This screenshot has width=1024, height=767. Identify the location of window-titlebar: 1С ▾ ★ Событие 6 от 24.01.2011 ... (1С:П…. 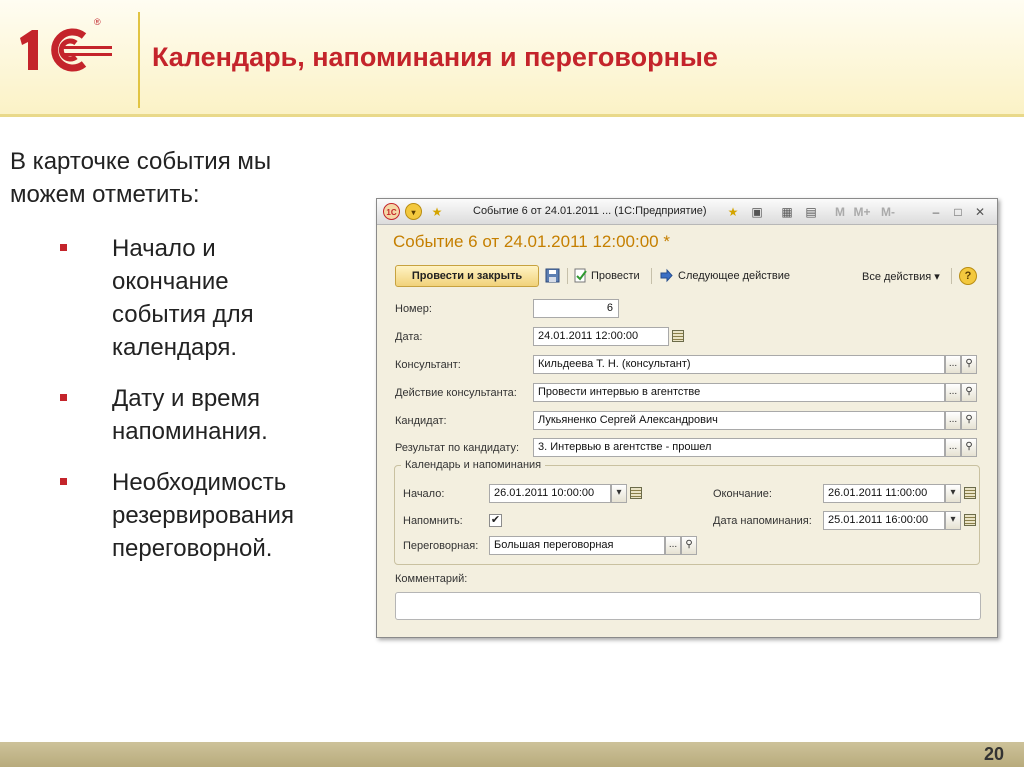
(687, 212).